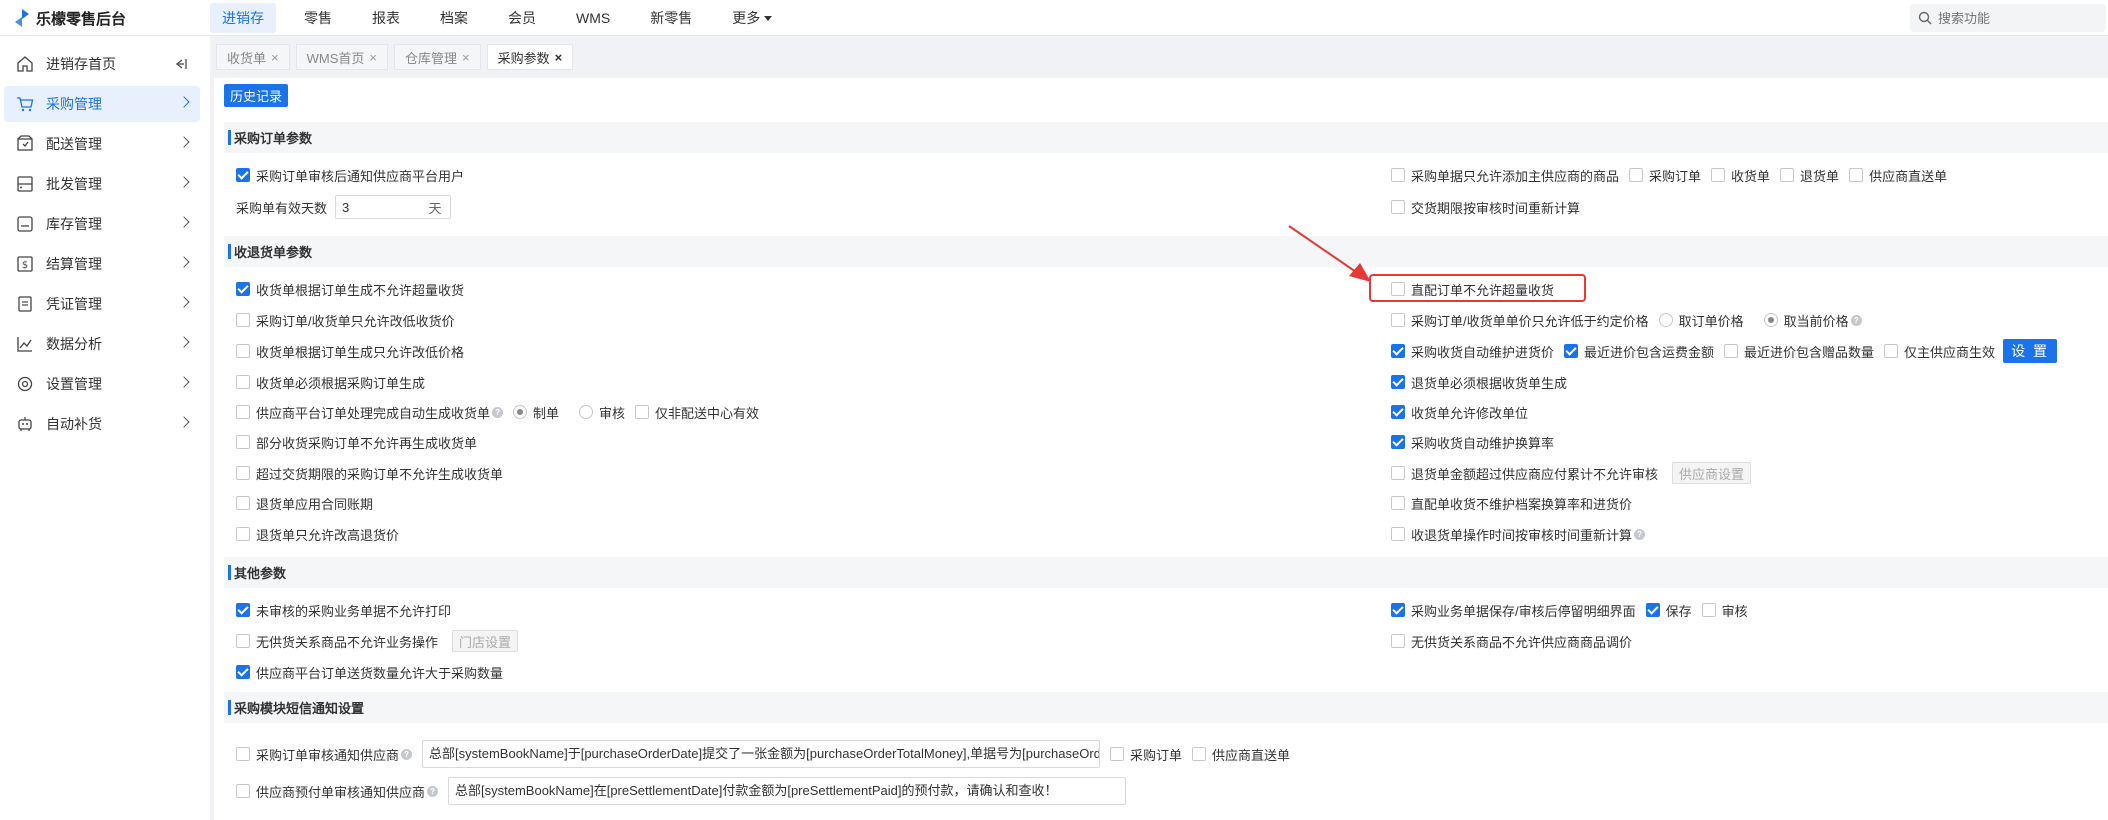  Describe the element at coordinates (1787, 175) in the screenshot. I see `checkbox-doc-return` at that location.